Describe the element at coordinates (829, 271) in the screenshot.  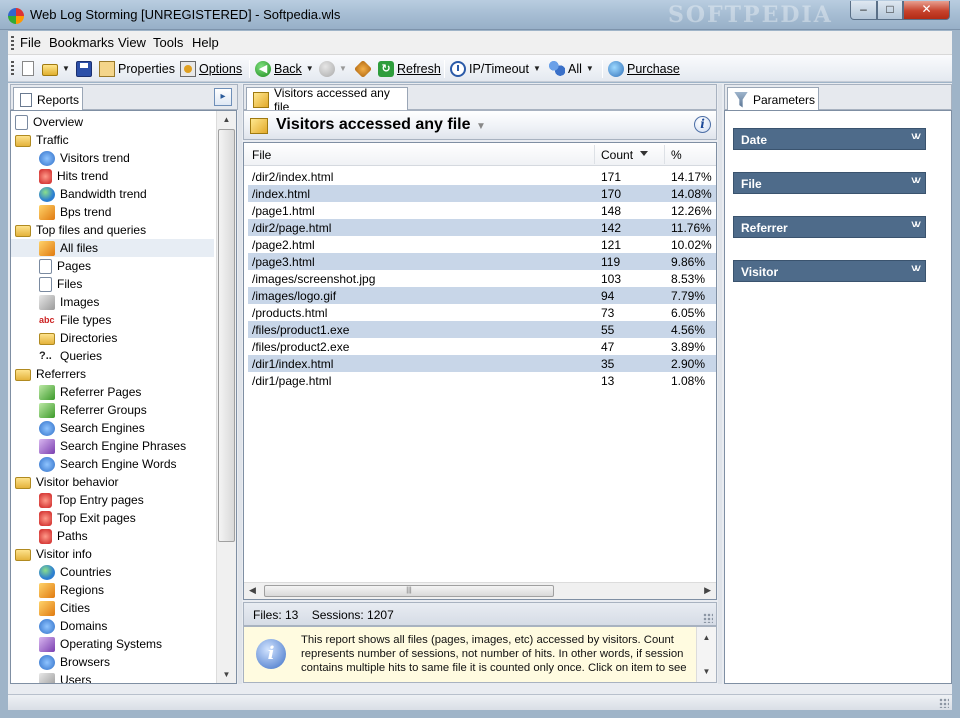
I see `param-visitor: Visitor ˅˅` at that location.